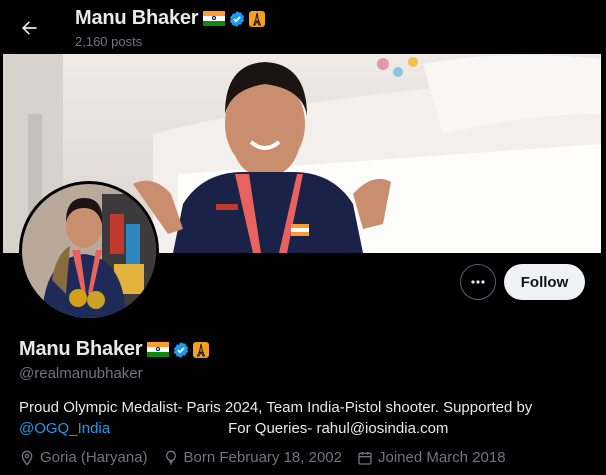  What do you see at coordinates (64, 428) in the screenshot?
I see `bio-mention-link: @OGQ_India` at bounding box center [64, 428].